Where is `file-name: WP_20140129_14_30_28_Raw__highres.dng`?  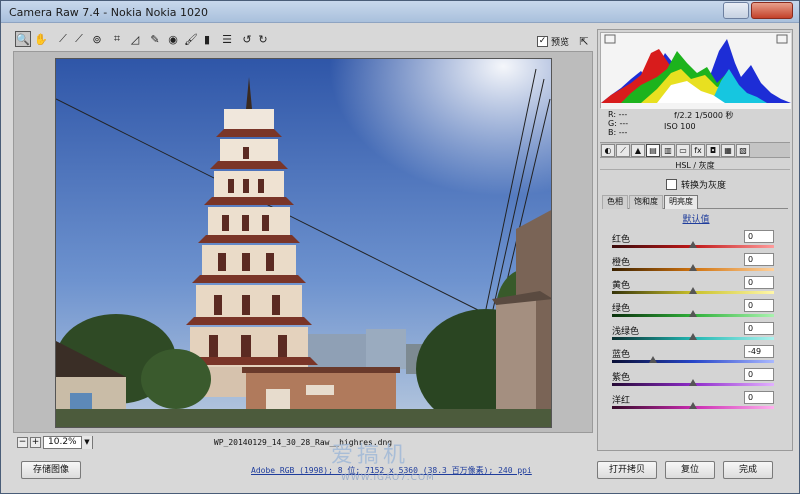
file-name: WP_20140129_14_30_28_Raw__highres.dng is located at coordinates (303, 442).